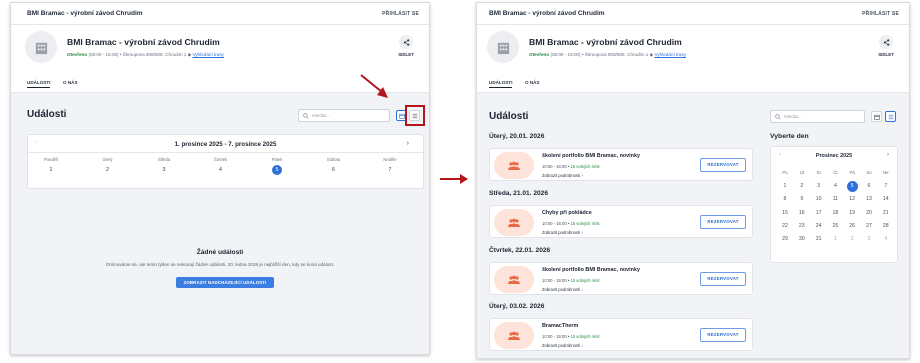 This screenshot has width=920, height=363. Describe the element at coordinates (164, 170) in the screenshot. I see `day-cell: 3` at that location.